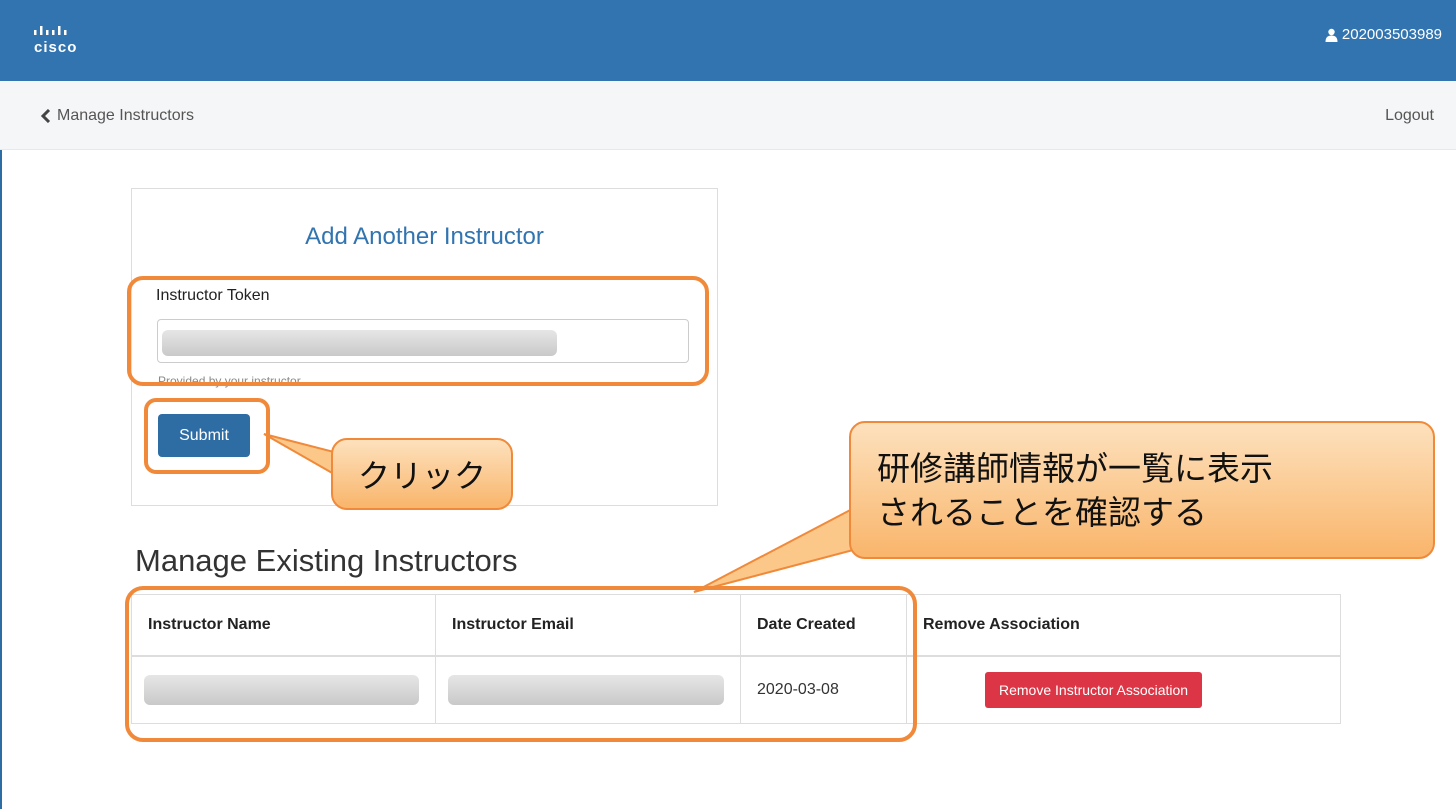 The width and height of the screenshot is (1456, 809). I want to click on list-callout-line2: されることを確認する, so click(1042, 512).